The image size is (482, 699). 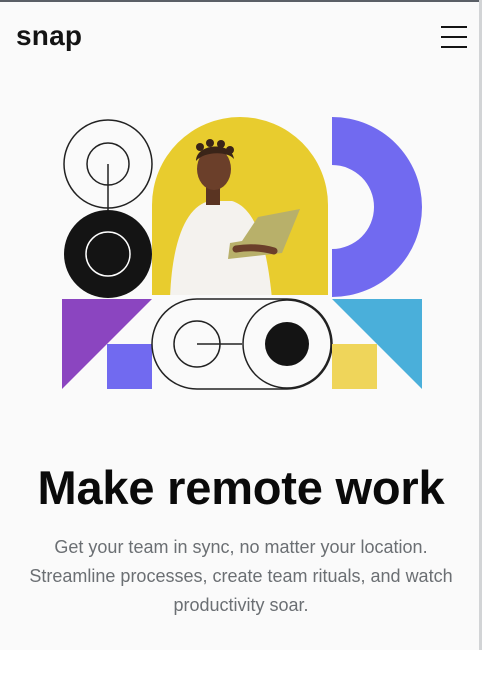 What do you see at coordinates (454, 27) in the screenshot?
I see `menu-bar-top` at bounding box center [454, 27].